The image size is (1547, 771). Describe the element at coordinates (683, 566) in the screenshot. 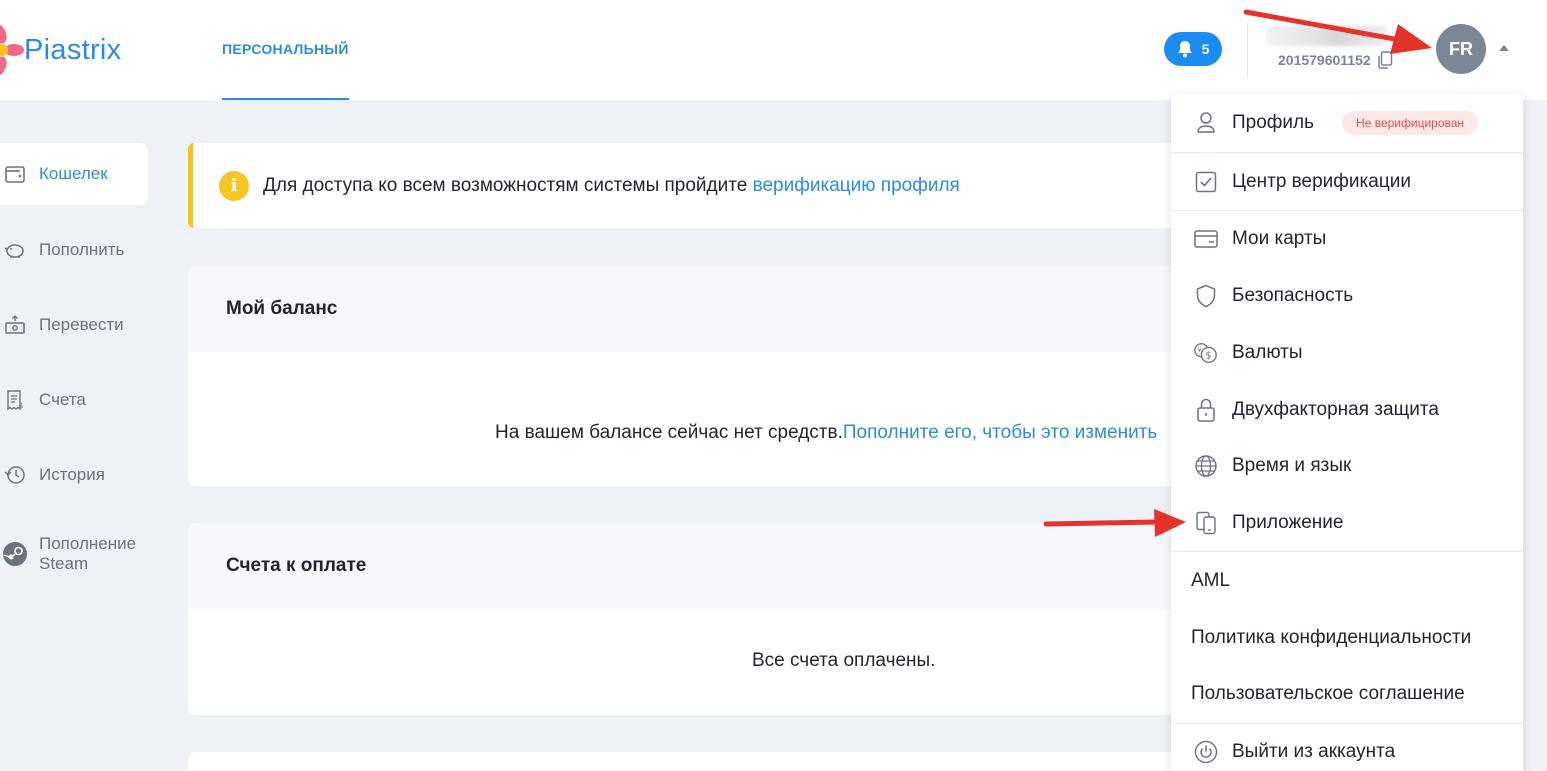

I see `invoices-card-title: Счета к оплате` at that location.